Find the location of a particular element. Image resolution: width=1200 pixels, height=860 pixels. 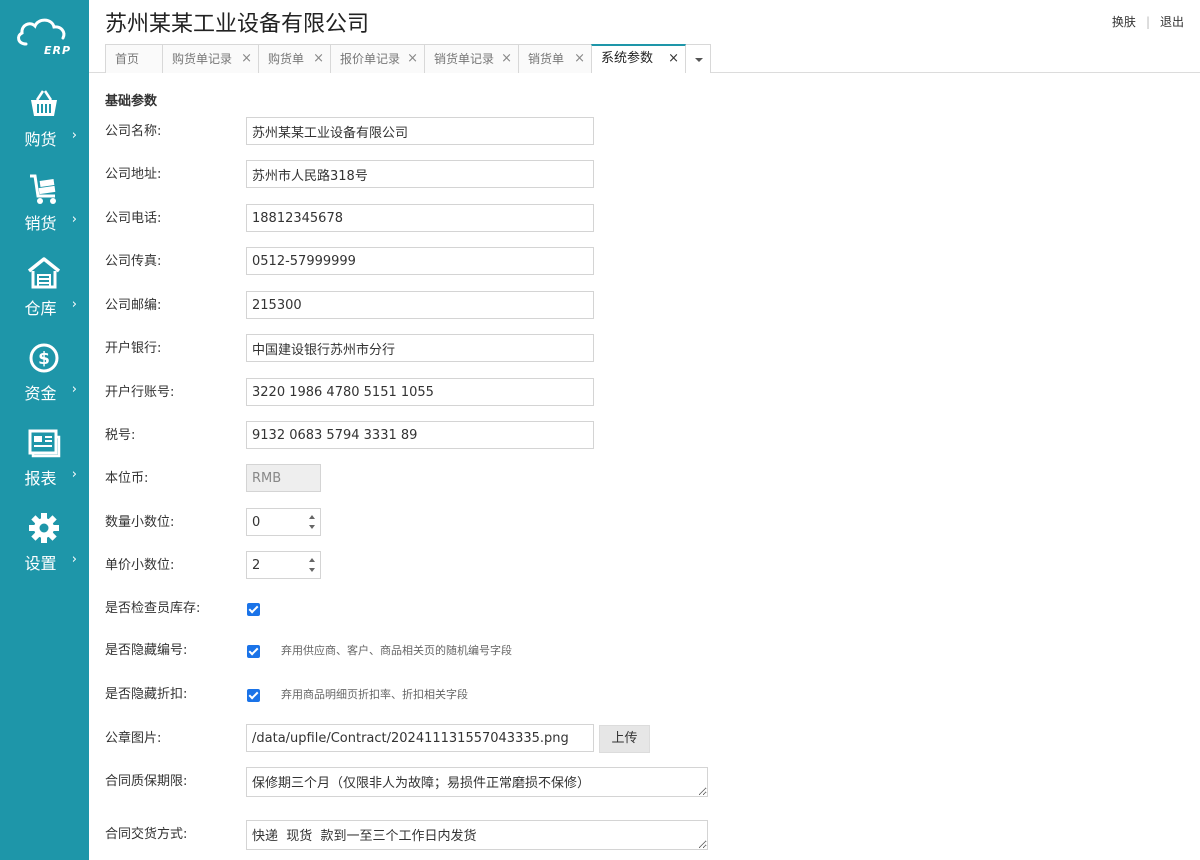

tab-sales-order: 销货单 × is located at coordinates (555, 58).